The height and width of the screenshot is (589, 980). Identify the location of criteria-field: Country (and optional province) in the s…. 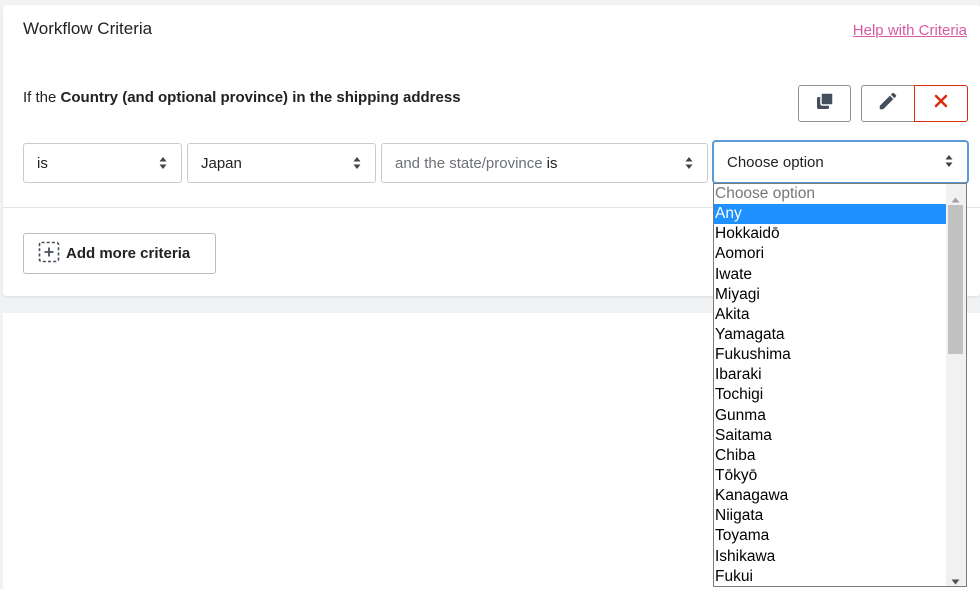
(260, 97).